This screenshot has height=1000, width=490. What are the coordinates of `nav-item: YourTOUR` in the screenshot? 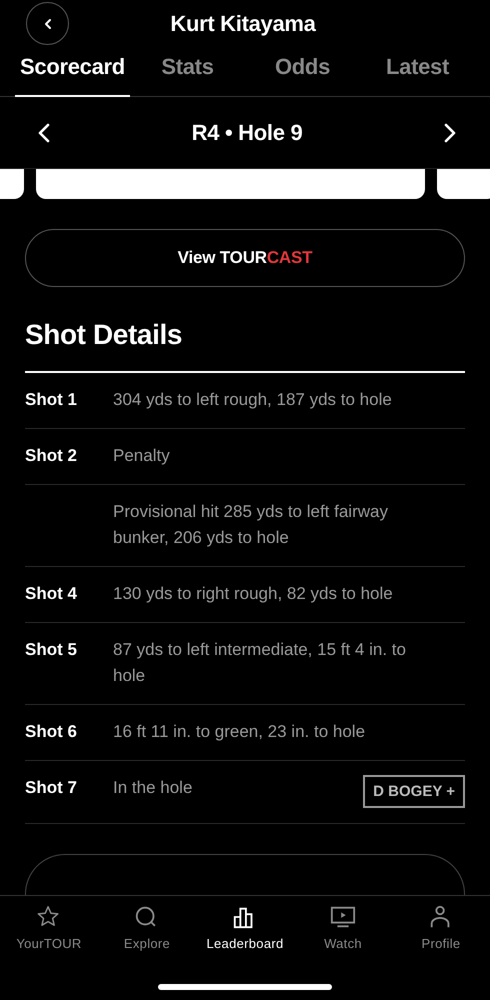 It's located at (49, 927).